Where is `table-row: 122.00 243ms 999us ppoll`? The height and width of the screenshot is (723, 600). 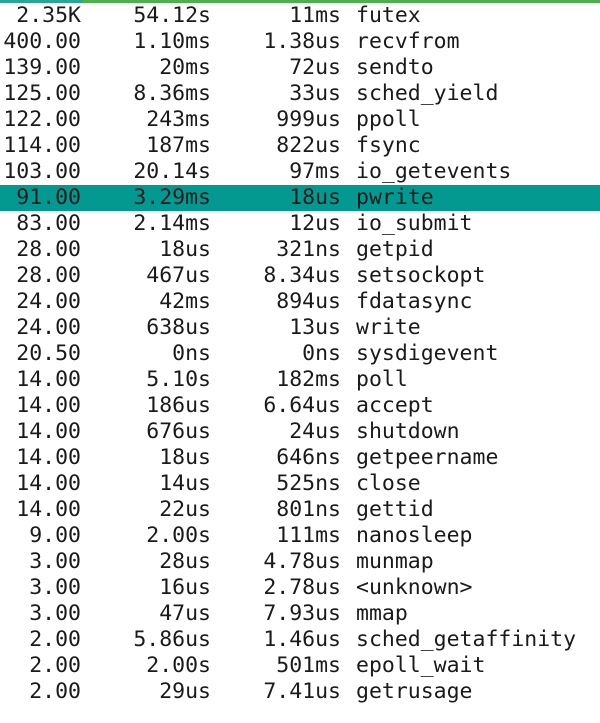 table-row: 122.00 243ms 999us ppoll is located at coordinates (300, 120).